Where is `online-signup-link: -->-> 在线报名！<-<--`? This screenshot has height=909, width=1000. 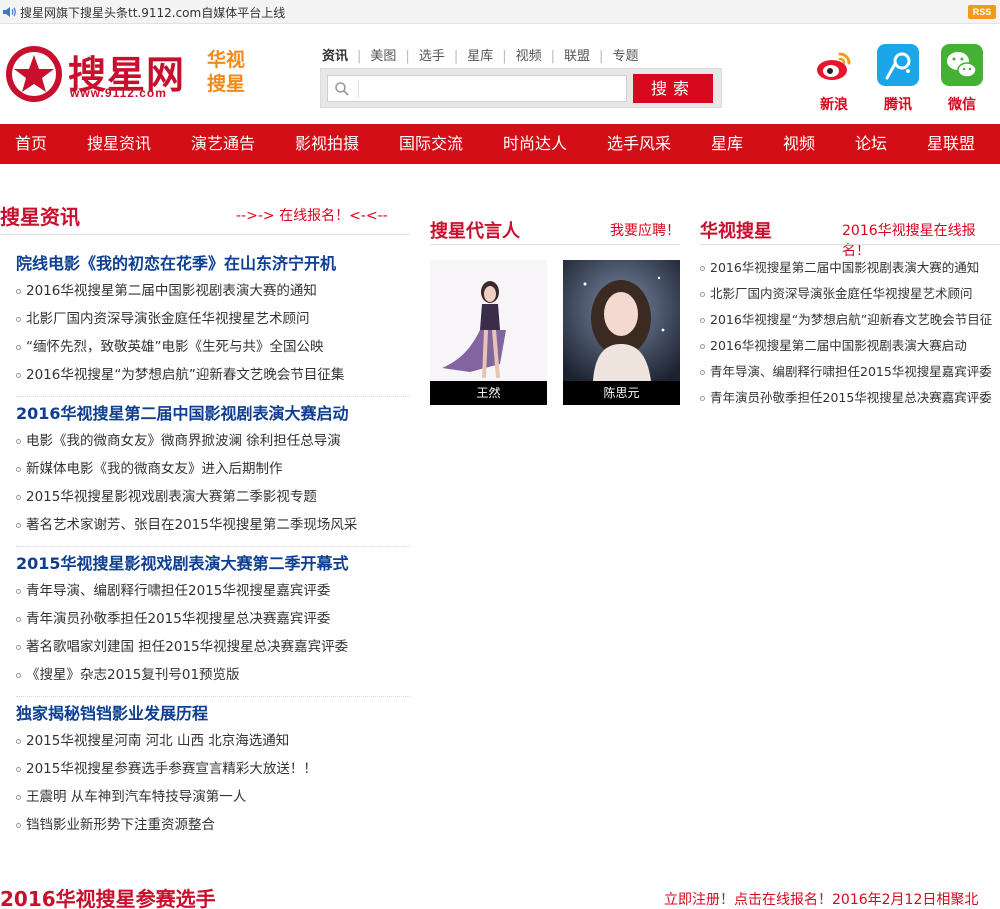 online-signup-link: -->-> 在线报名！<-<-- is located at coordinates (312, 215).